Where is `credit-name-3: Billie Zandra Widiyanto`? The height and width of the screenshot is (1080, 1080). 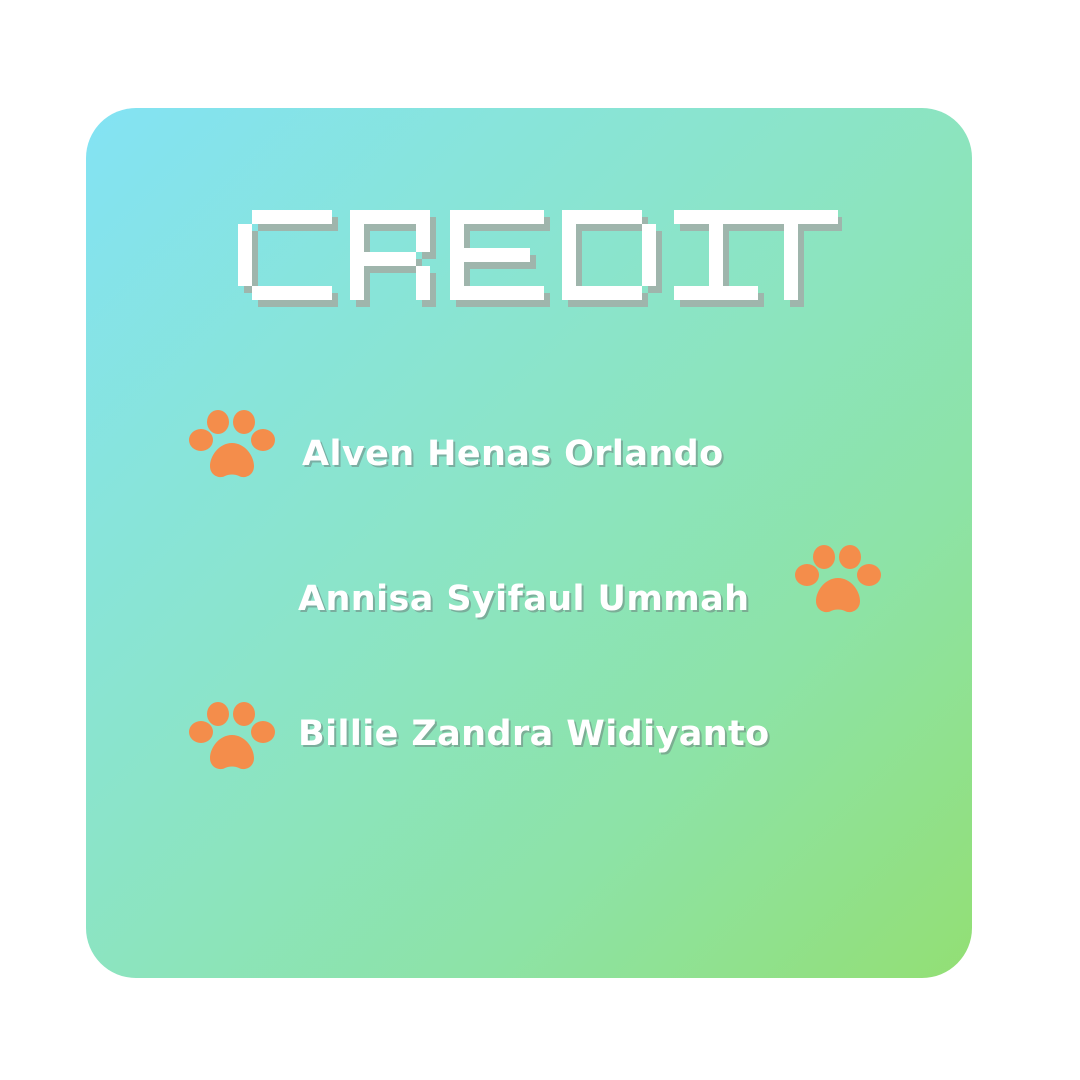 credit-name-3: Billie Zandra Widiyanto is located at coordinates (534, 734).